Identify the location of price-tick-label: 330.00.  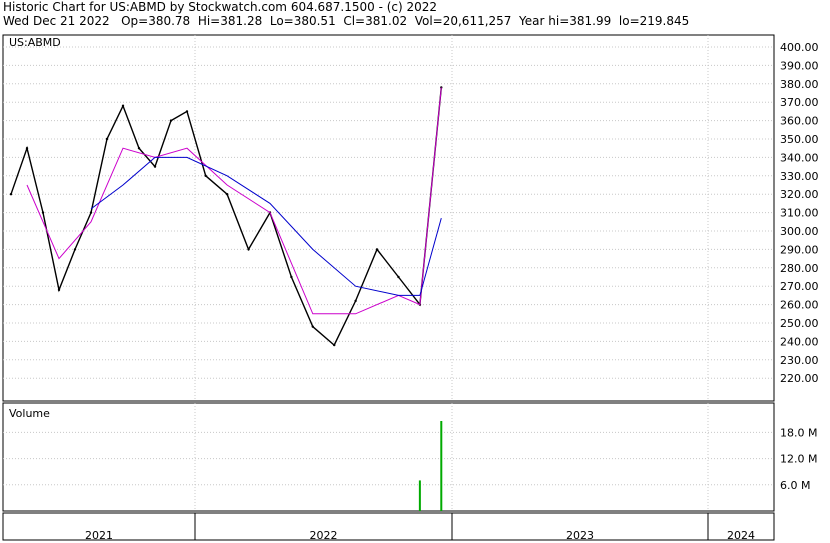
(799, 176).